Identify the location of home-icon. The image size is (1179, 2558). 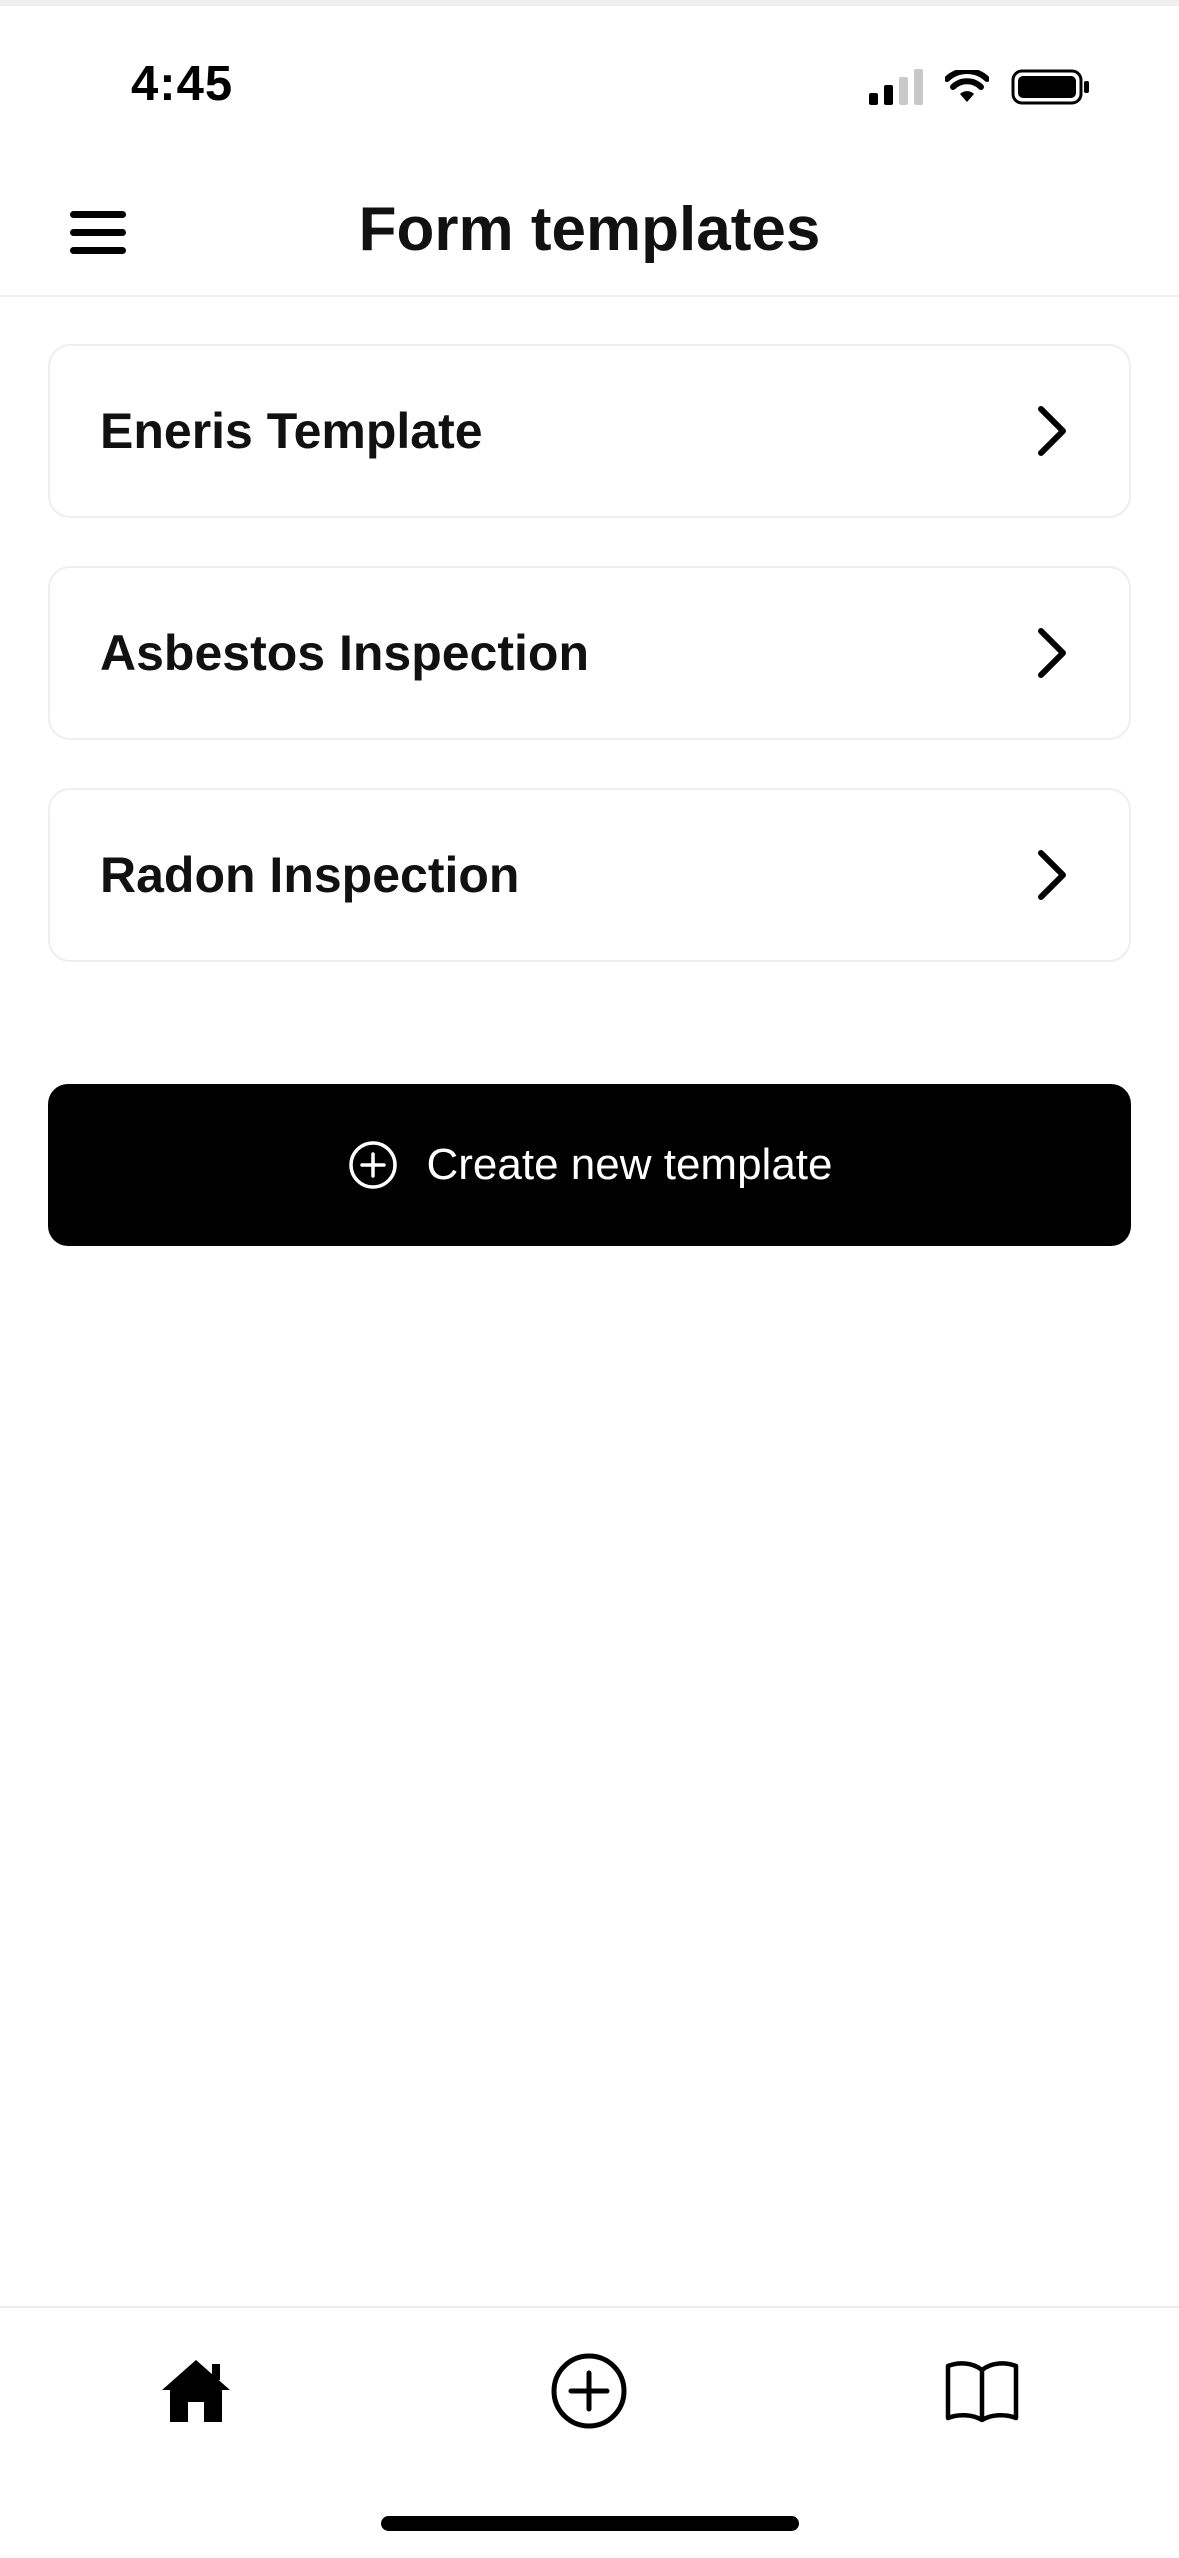
(196, 2391).